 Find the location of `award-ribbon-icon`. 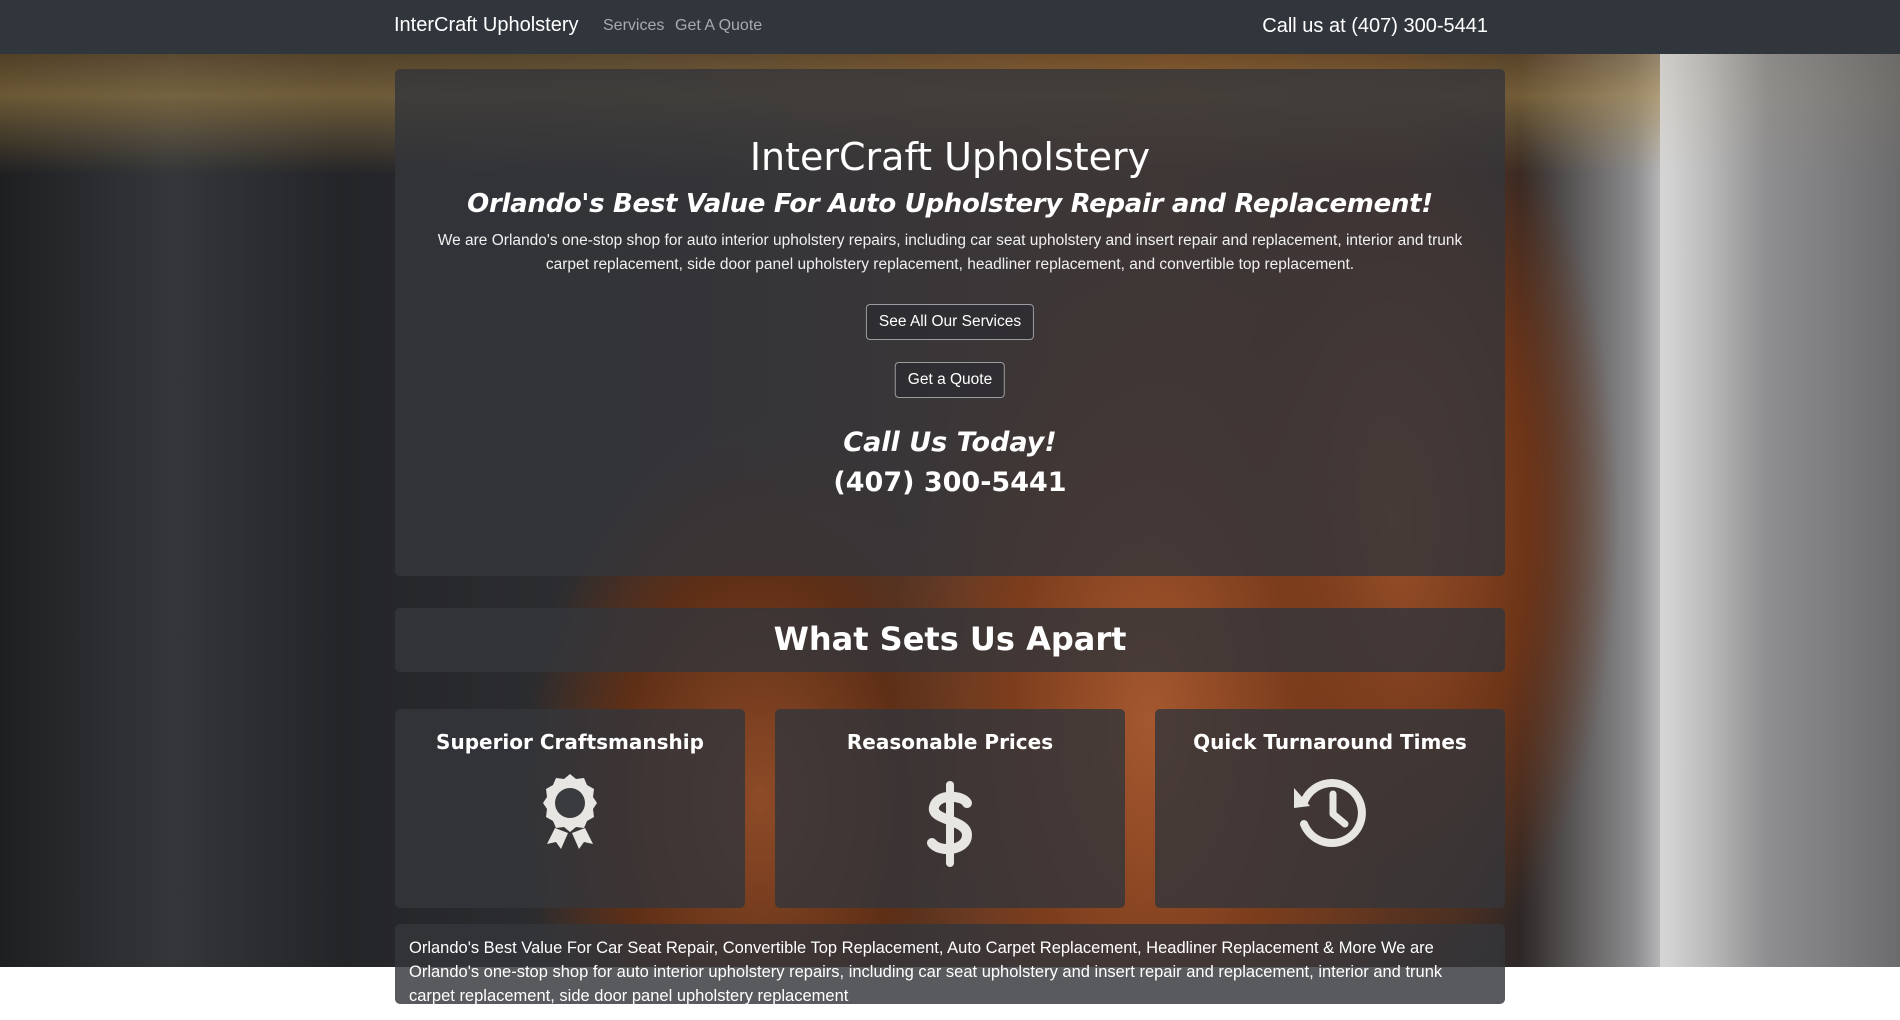

award-ribbon-icon is located at coordinates (570, 813).